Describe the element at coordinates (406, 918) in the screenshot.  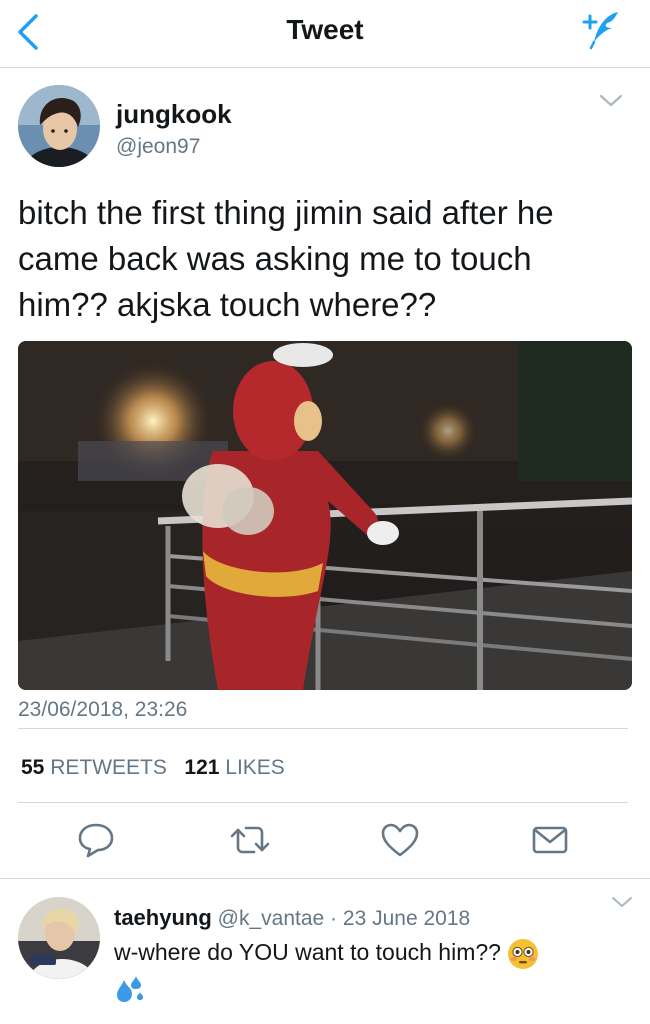
I see `reply-date: 23 June 2018` at that location.